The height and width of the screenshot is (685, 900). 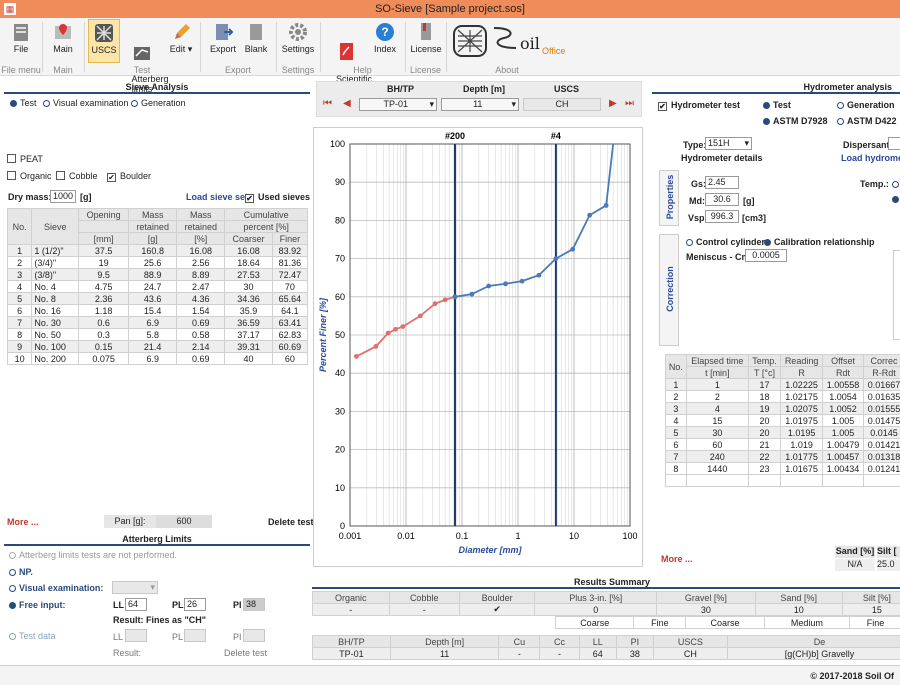 I want to click on table-cell: 0.15, so click(x=104, y=346).